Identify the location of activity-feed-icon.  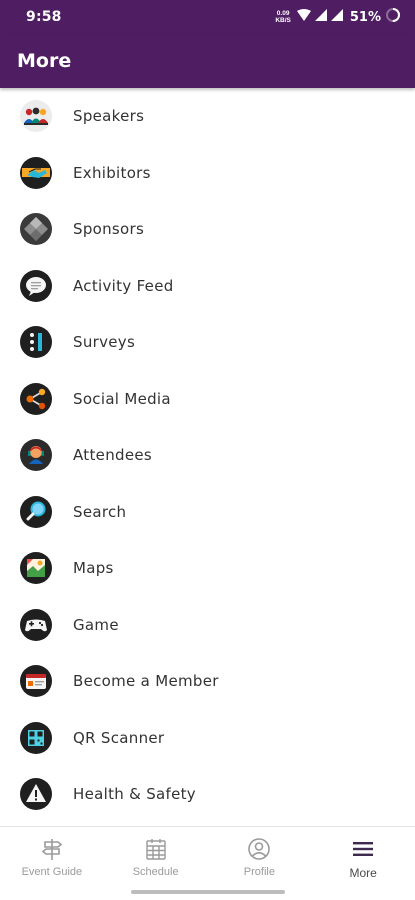
(36, 286).